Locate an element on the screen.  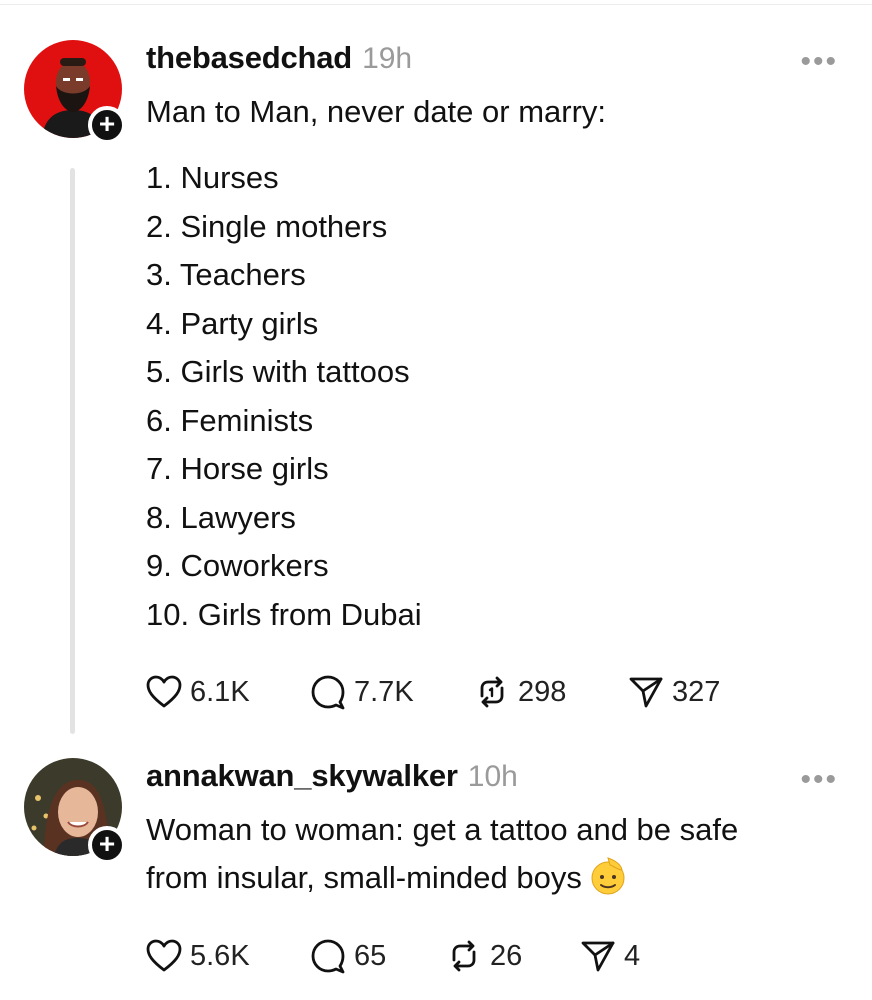
list-item: 3. Teachers is located at coordinates (226, 274).